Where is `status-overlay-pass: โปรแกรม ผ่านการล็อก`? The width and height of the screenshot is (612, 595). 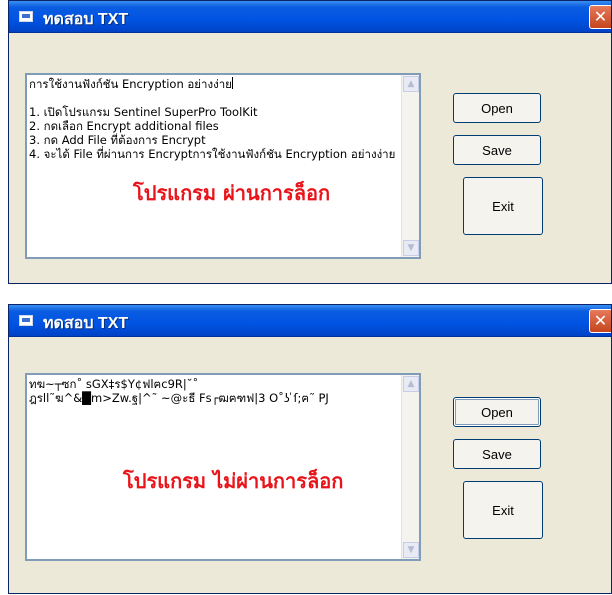
status-overlay-pass: โปรแกรม ผ่านการล็อก is located at coordinates (232, 193).